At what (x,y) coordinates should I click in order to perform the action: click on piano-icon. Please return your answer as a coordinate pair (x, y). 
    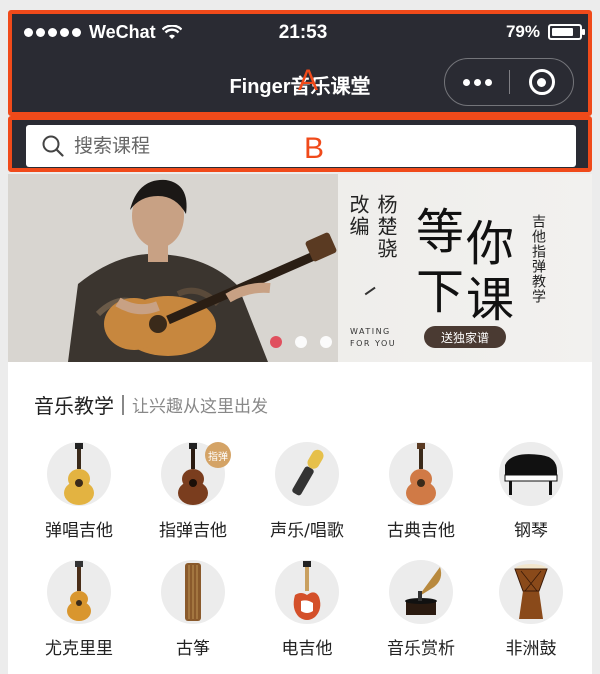
    Looking at the image, I should click on (531, 474).